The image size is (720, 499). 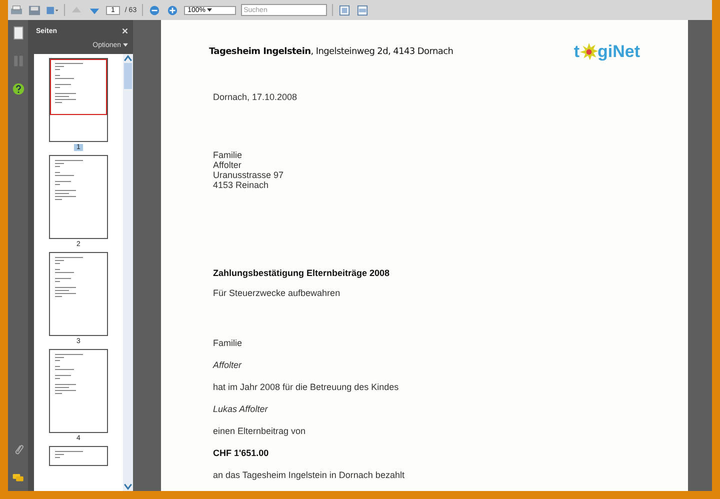 I want to click on zoom-out-icon, so click(x=154, y=10).